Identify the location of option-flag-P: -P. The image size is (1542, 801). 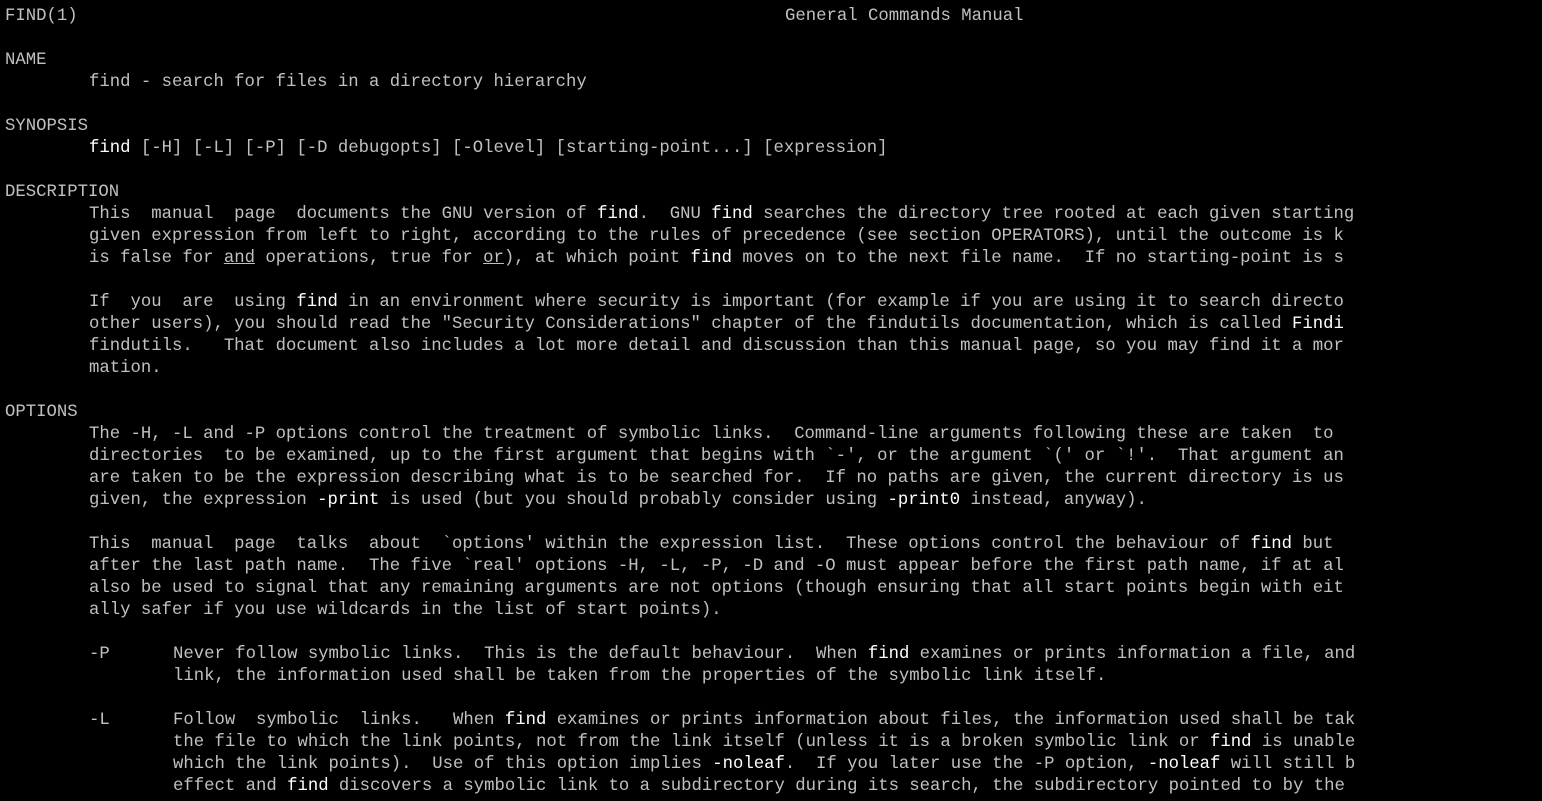
(99, 654).